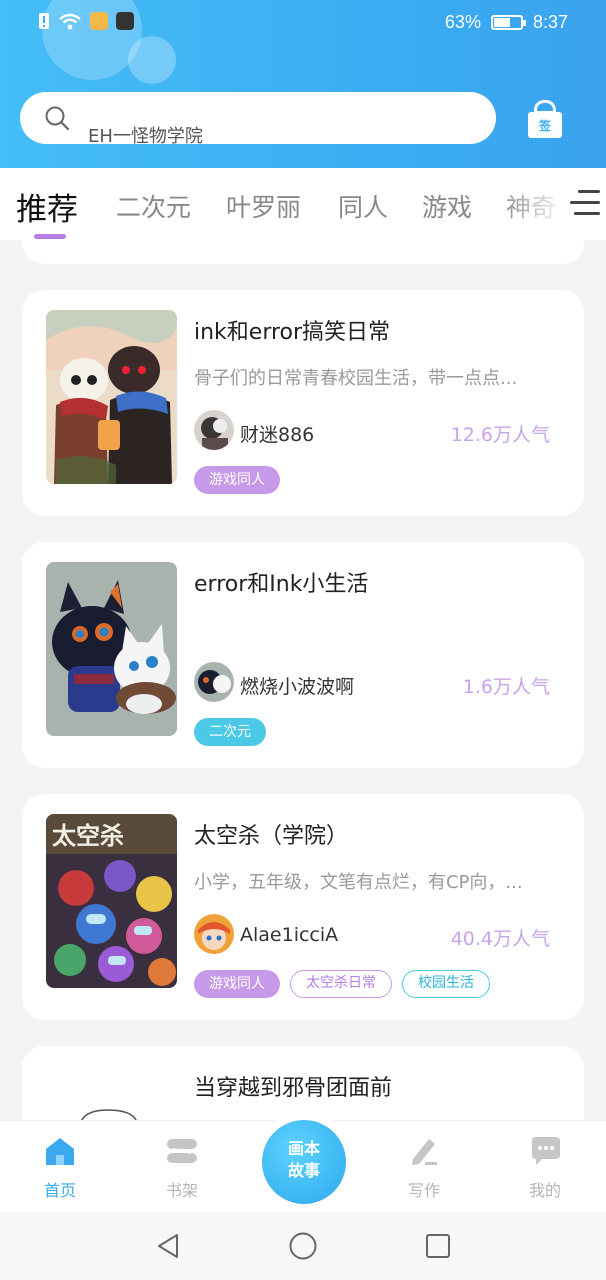 The width and height of the screenshot is (606, 1280). I want to click on bookshelf-icon, so click(182, 1151).